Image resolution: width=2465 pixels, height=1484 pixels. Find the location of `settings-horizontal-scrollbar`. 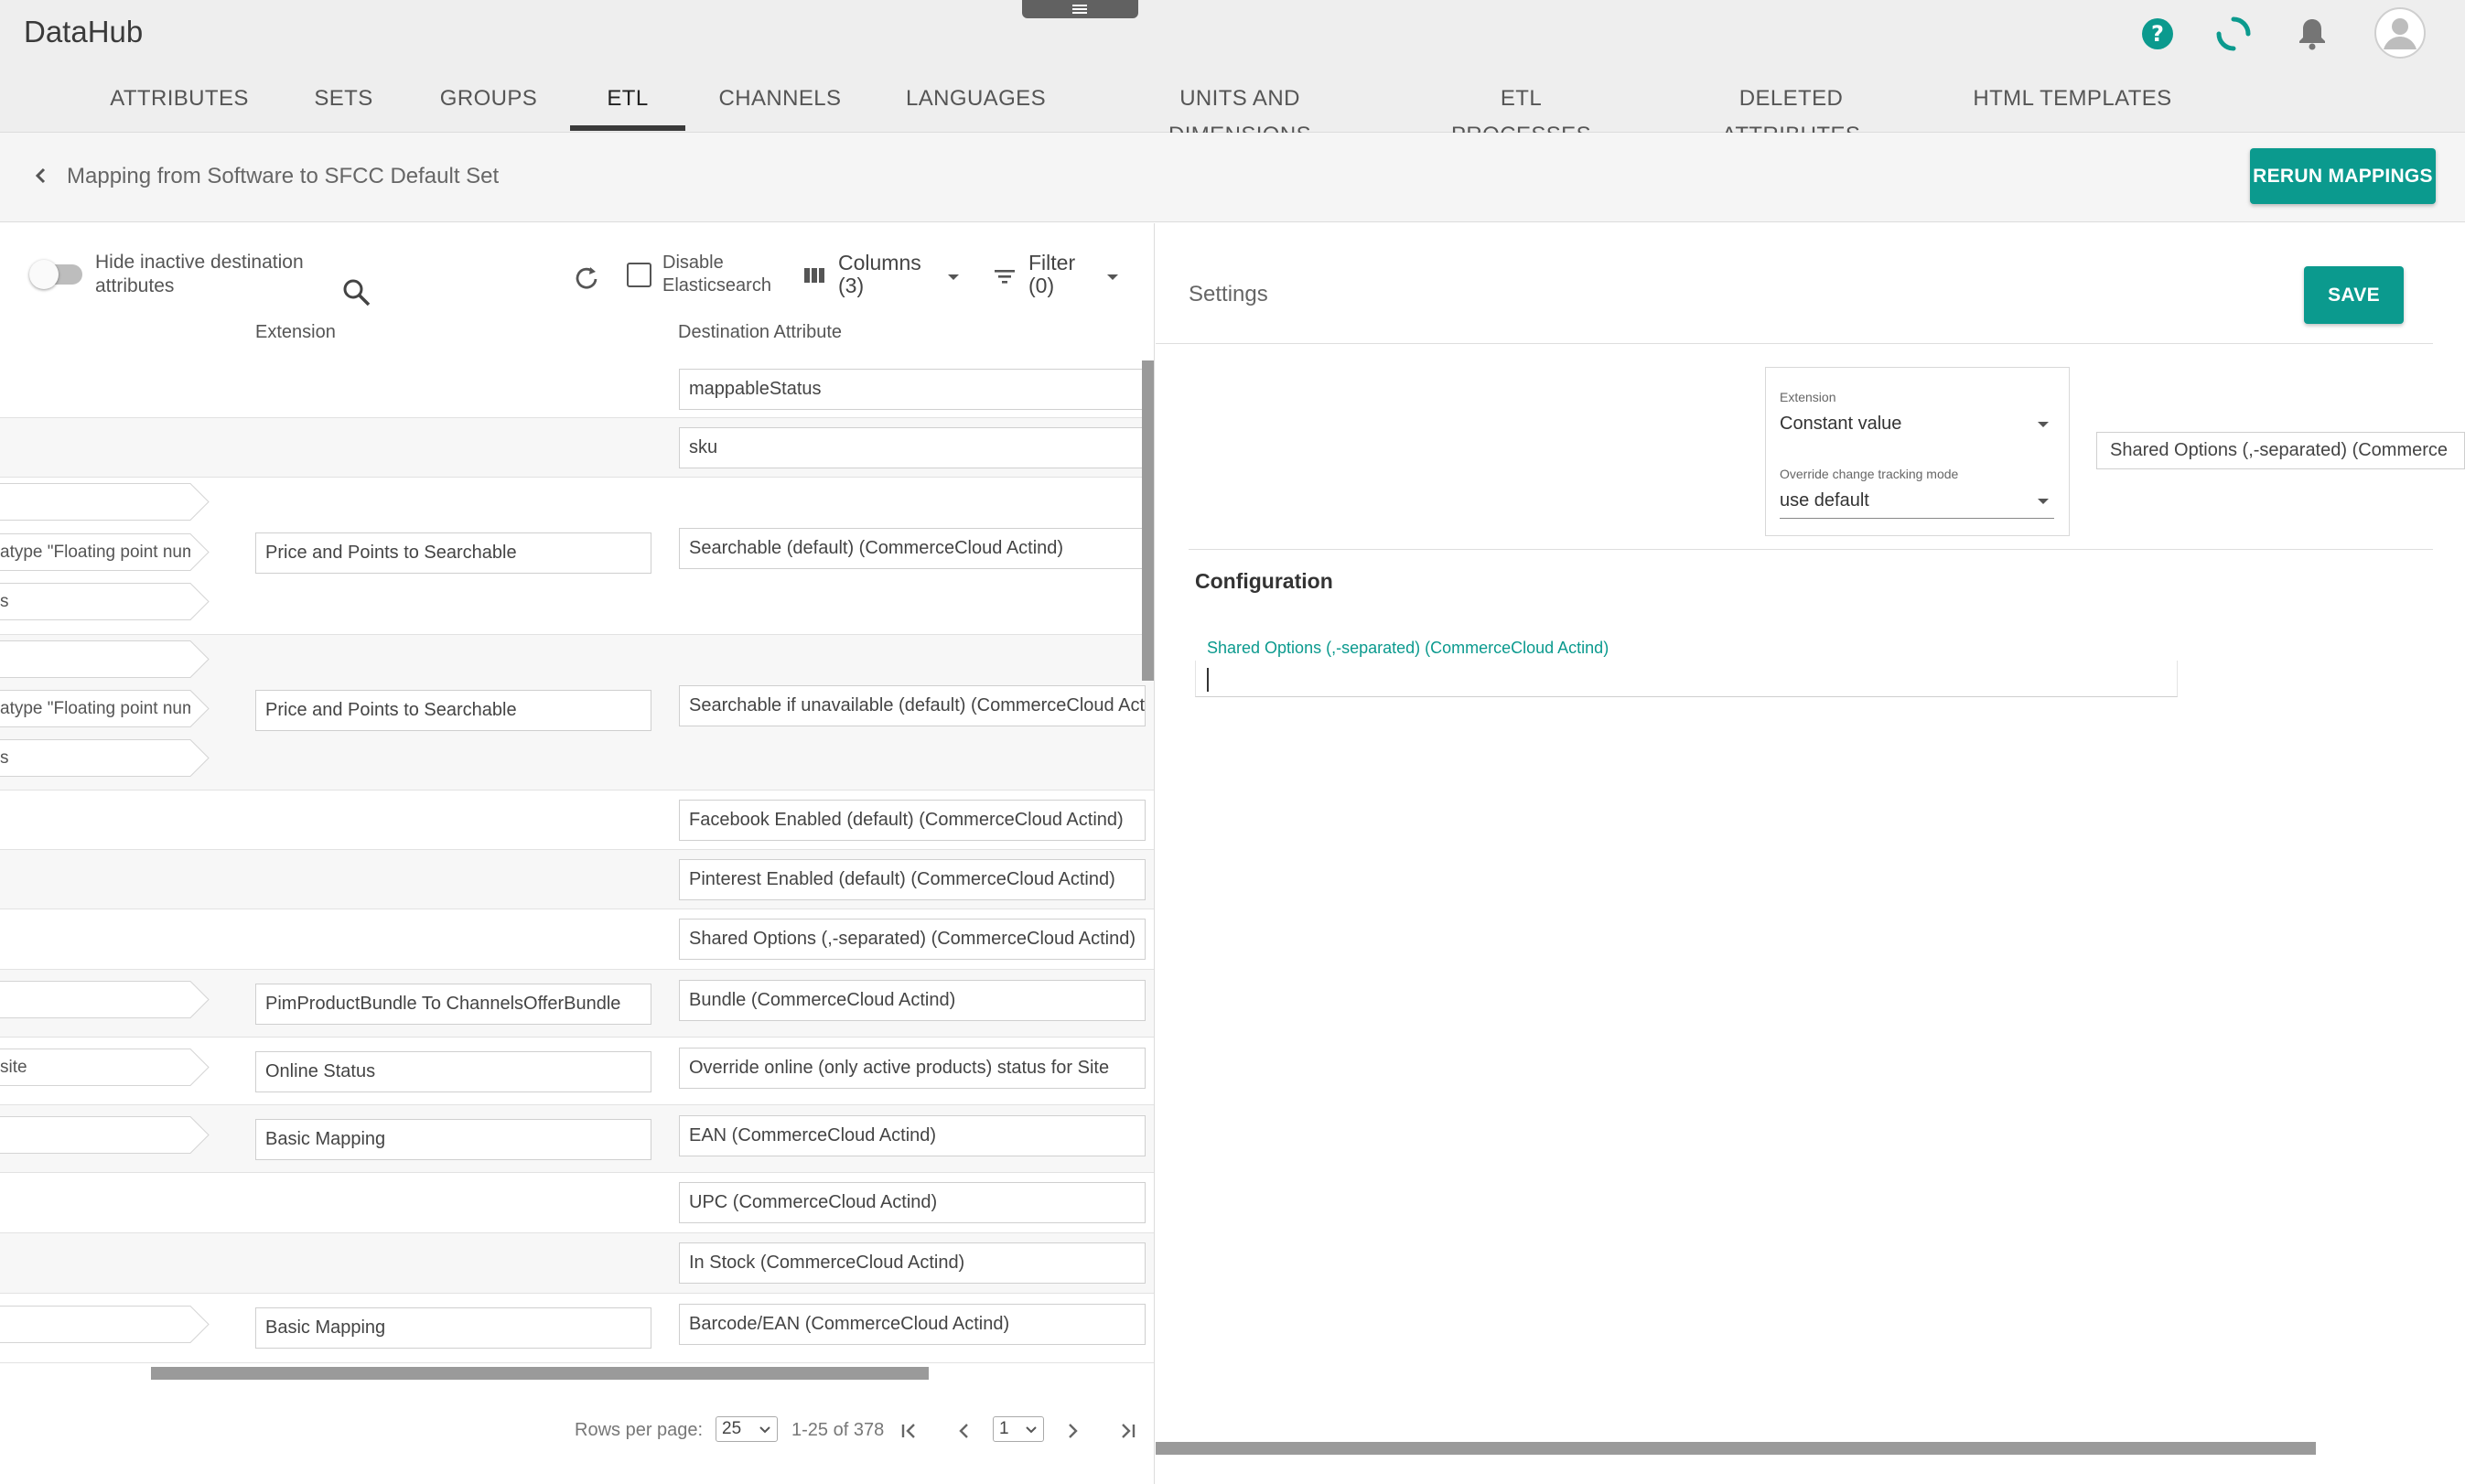

settings-horizontal-scrollbar is located at coordinates (1736, 1448).